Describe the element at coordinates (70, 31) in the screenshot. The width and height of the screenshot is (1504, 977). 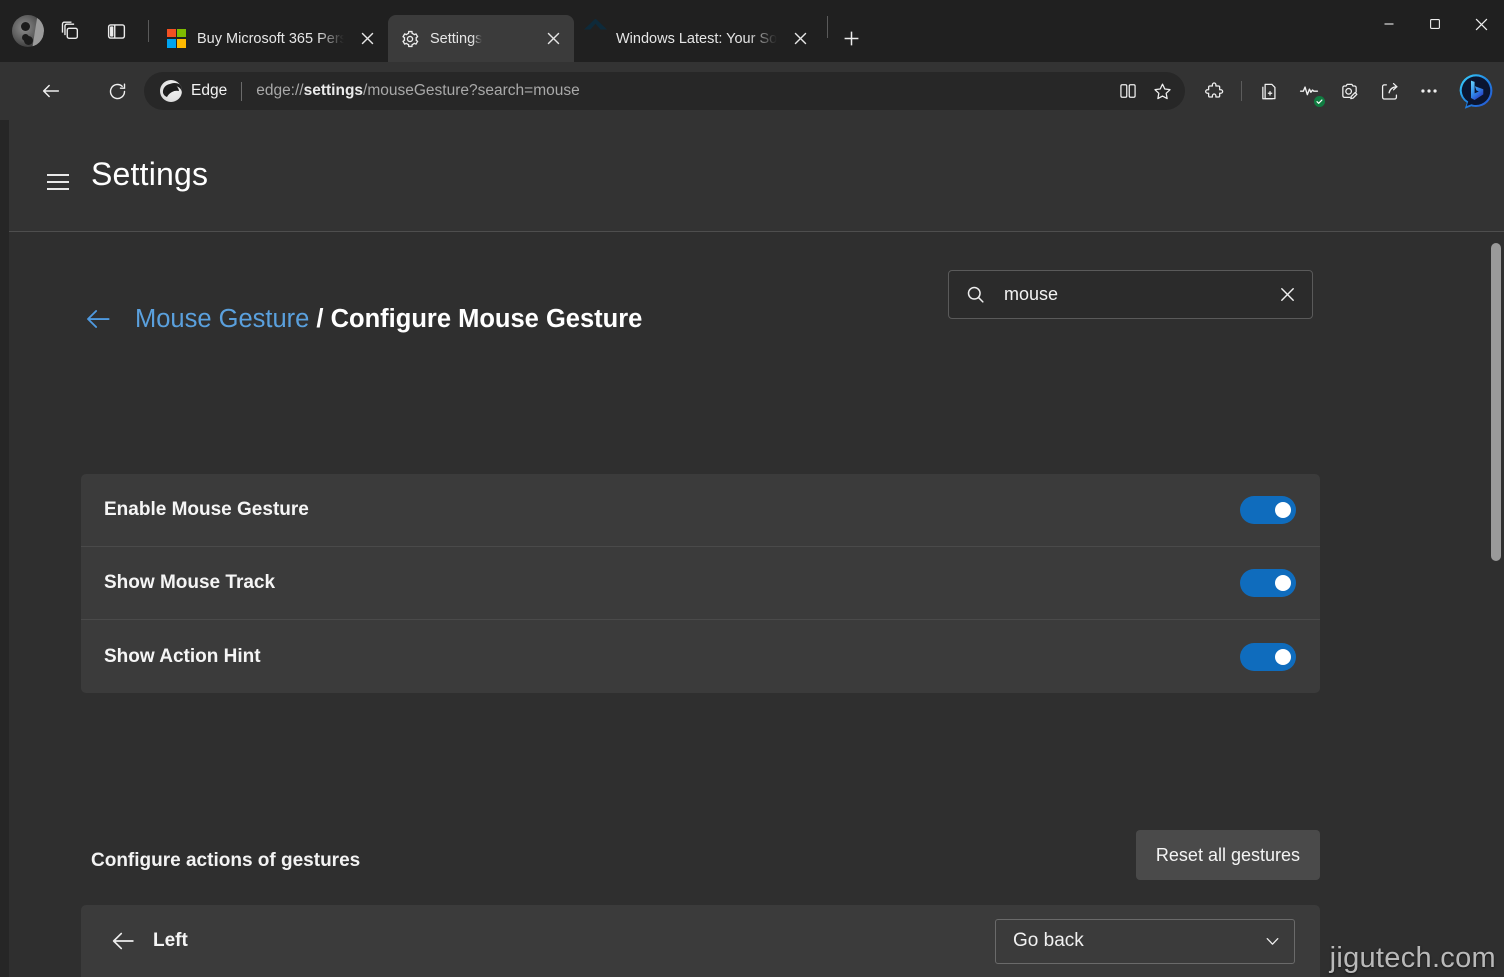
I see `copilot-stack-icon` at that location.